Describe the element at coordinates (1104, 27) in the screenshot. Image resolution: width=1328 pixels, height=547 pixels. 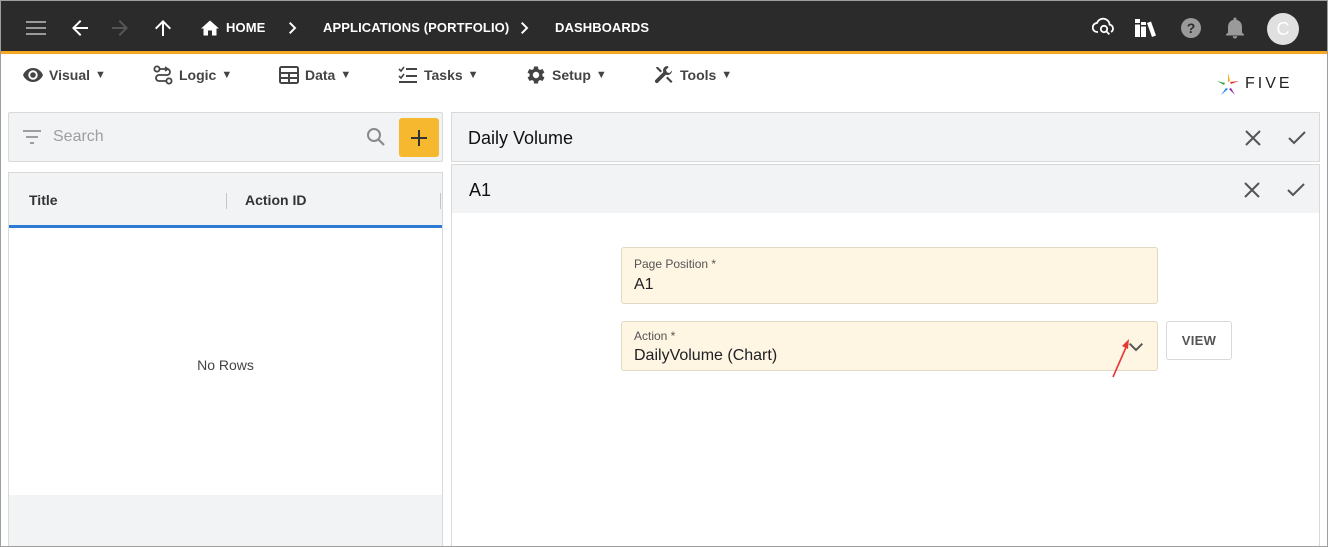
I see `cloud-search-icon` at that location.